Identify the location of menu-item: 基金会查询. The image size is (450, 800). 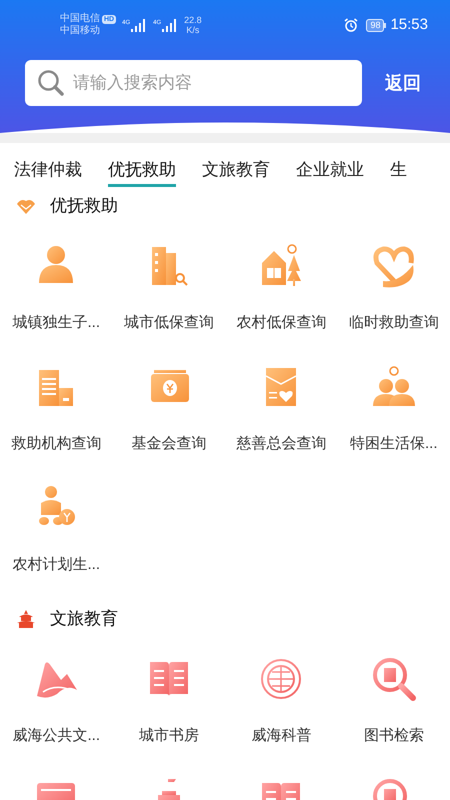
(168, 444).